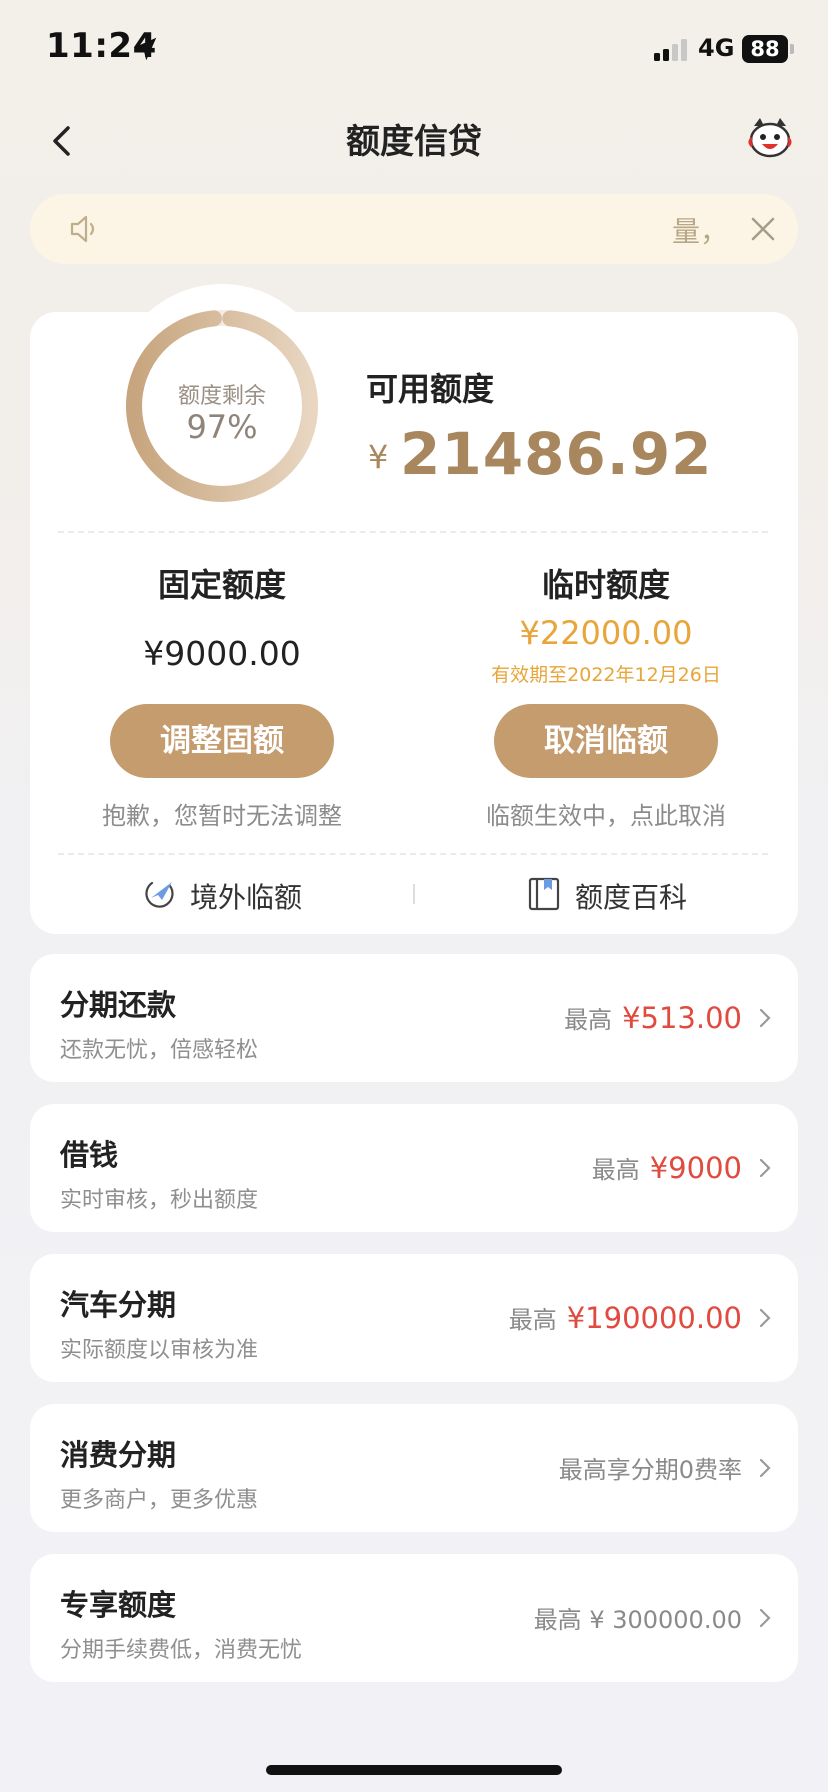  I want to click on location-arrow-icon, so click(145, 49).